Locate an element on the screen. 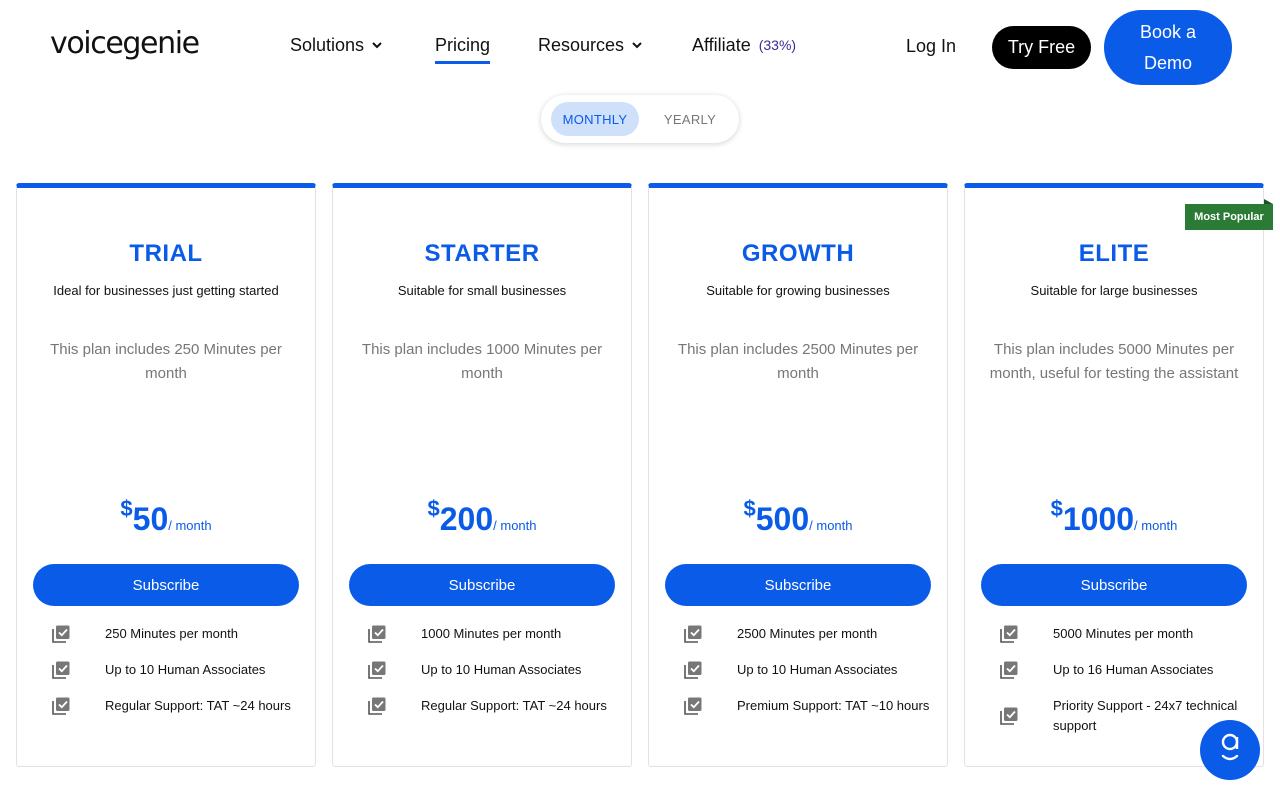 The image size is (1280, 800). nav-pricing-label: Pricing is located at coordinates (463, 44).